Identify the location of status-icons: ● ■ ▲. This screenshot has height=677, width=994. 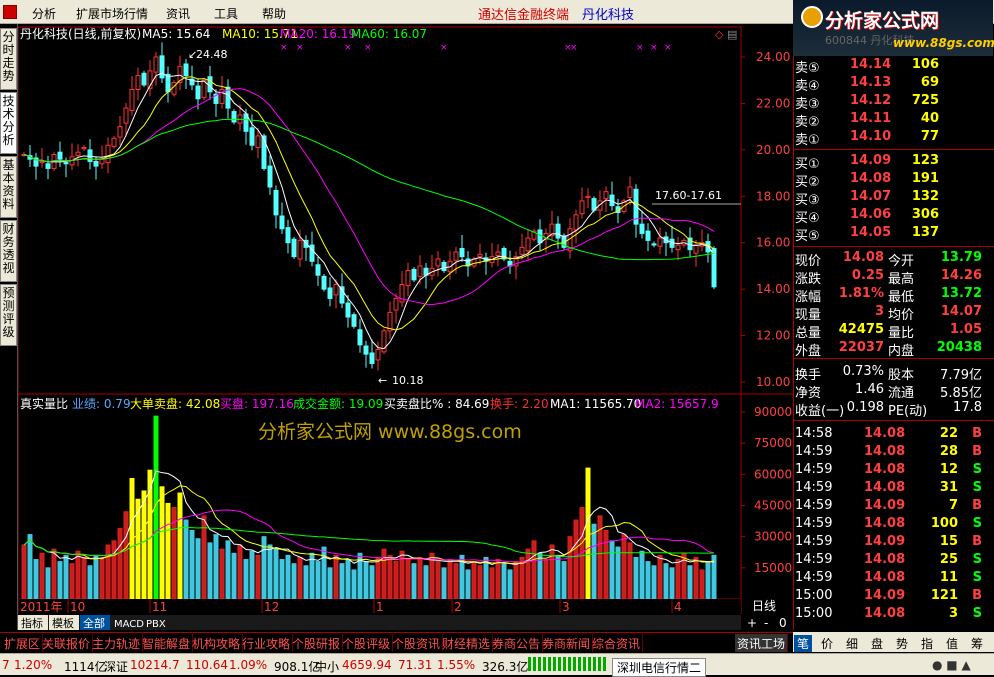
(951, 665).